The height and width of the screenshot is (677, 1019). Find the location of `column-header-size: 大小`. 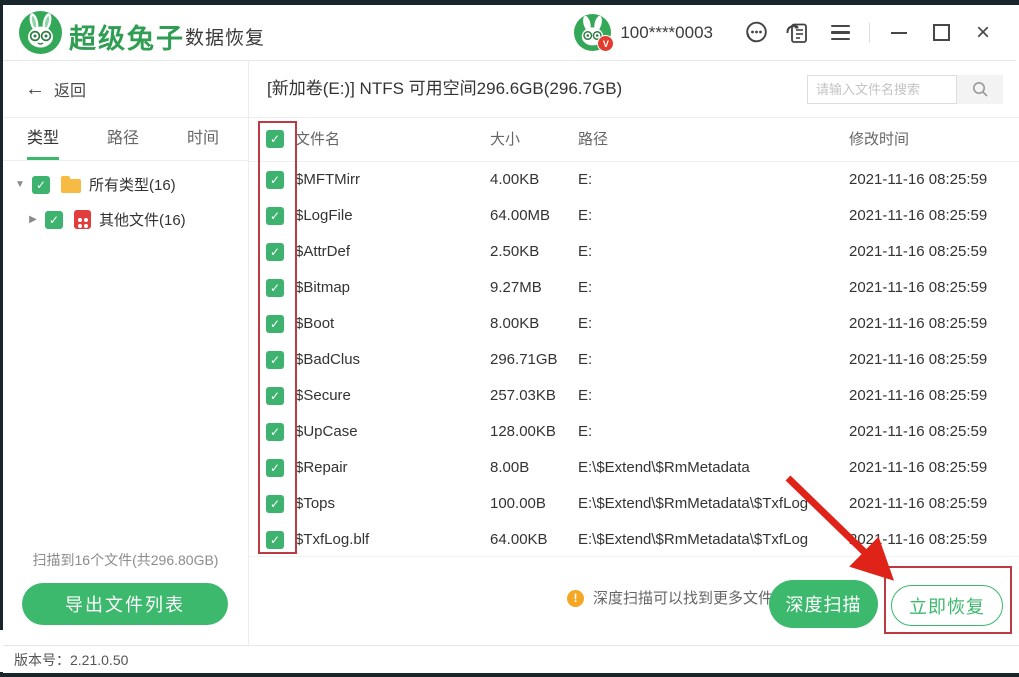

column-header-size: 大小 is located at coordinates (505, 139).